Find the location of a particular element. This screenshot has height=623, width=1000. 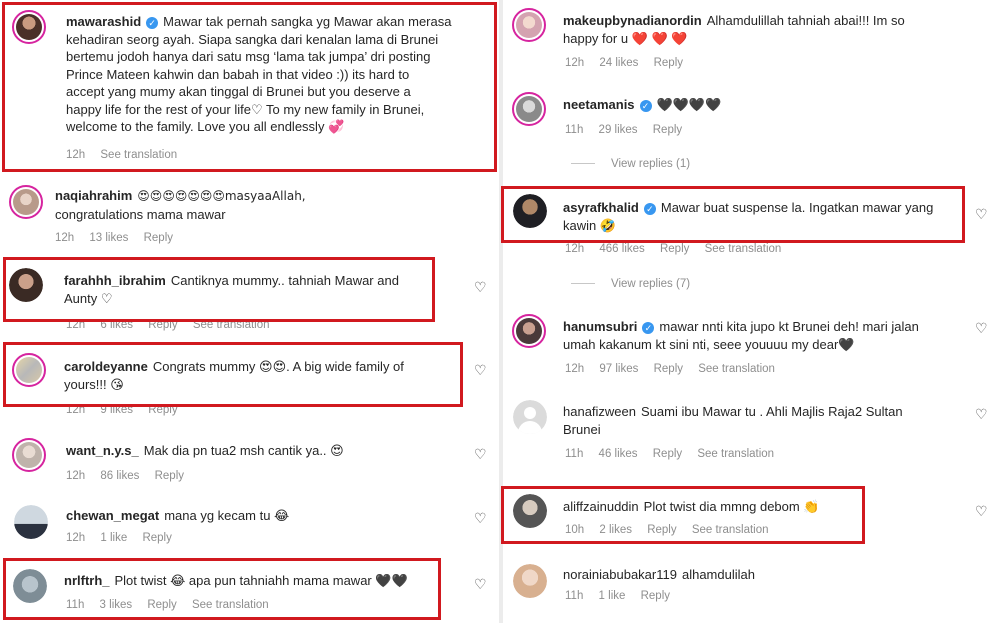

like-count: 86 likes is located at coordinates (119, 476).